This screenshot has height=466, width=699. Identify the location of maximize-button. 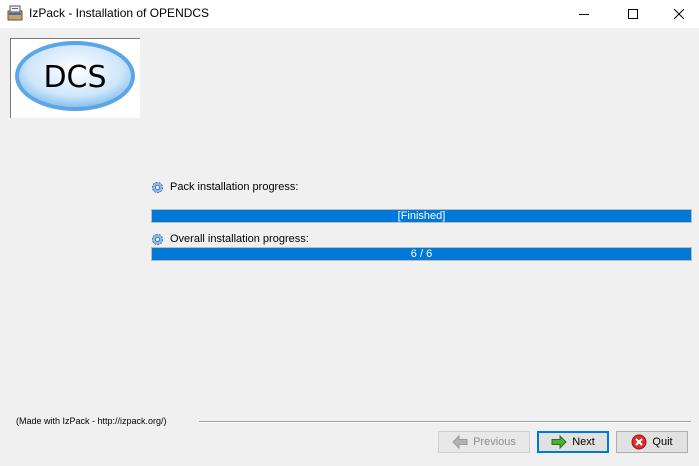
(633, 14).